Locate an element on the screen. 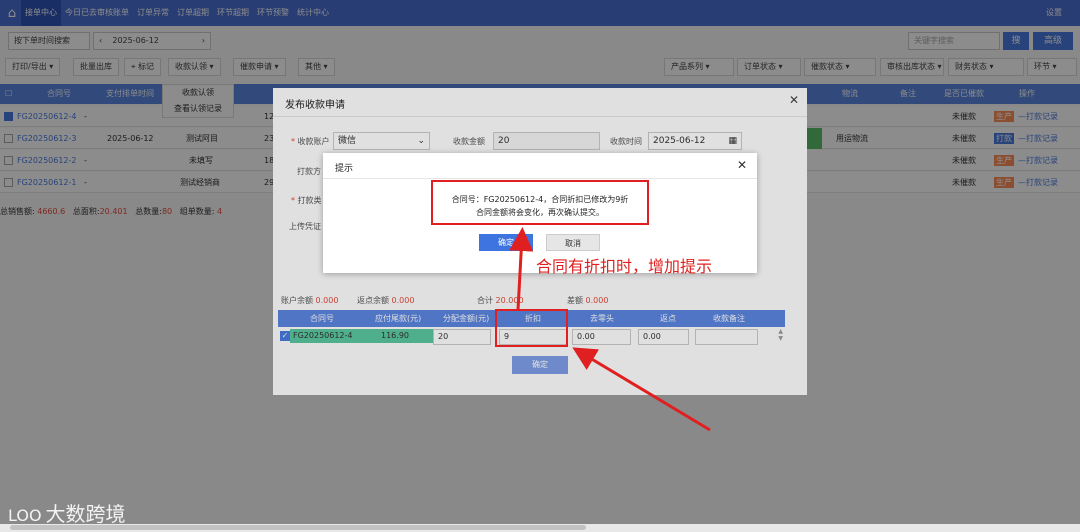 Image resolution: width=1080 pixels, height=532 pixels. close-icon: ✕ is located at coordinates (742, 165).